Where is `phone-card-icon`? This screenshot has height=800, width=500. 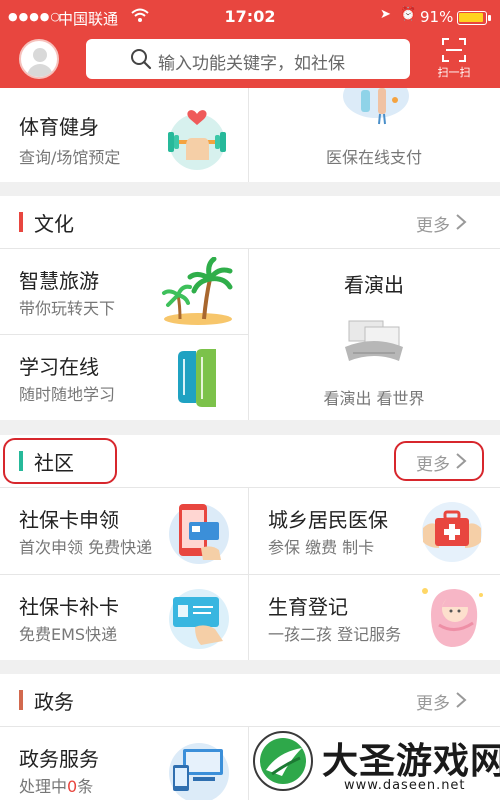
phone-card-icon is located at coordinates (199, 534).